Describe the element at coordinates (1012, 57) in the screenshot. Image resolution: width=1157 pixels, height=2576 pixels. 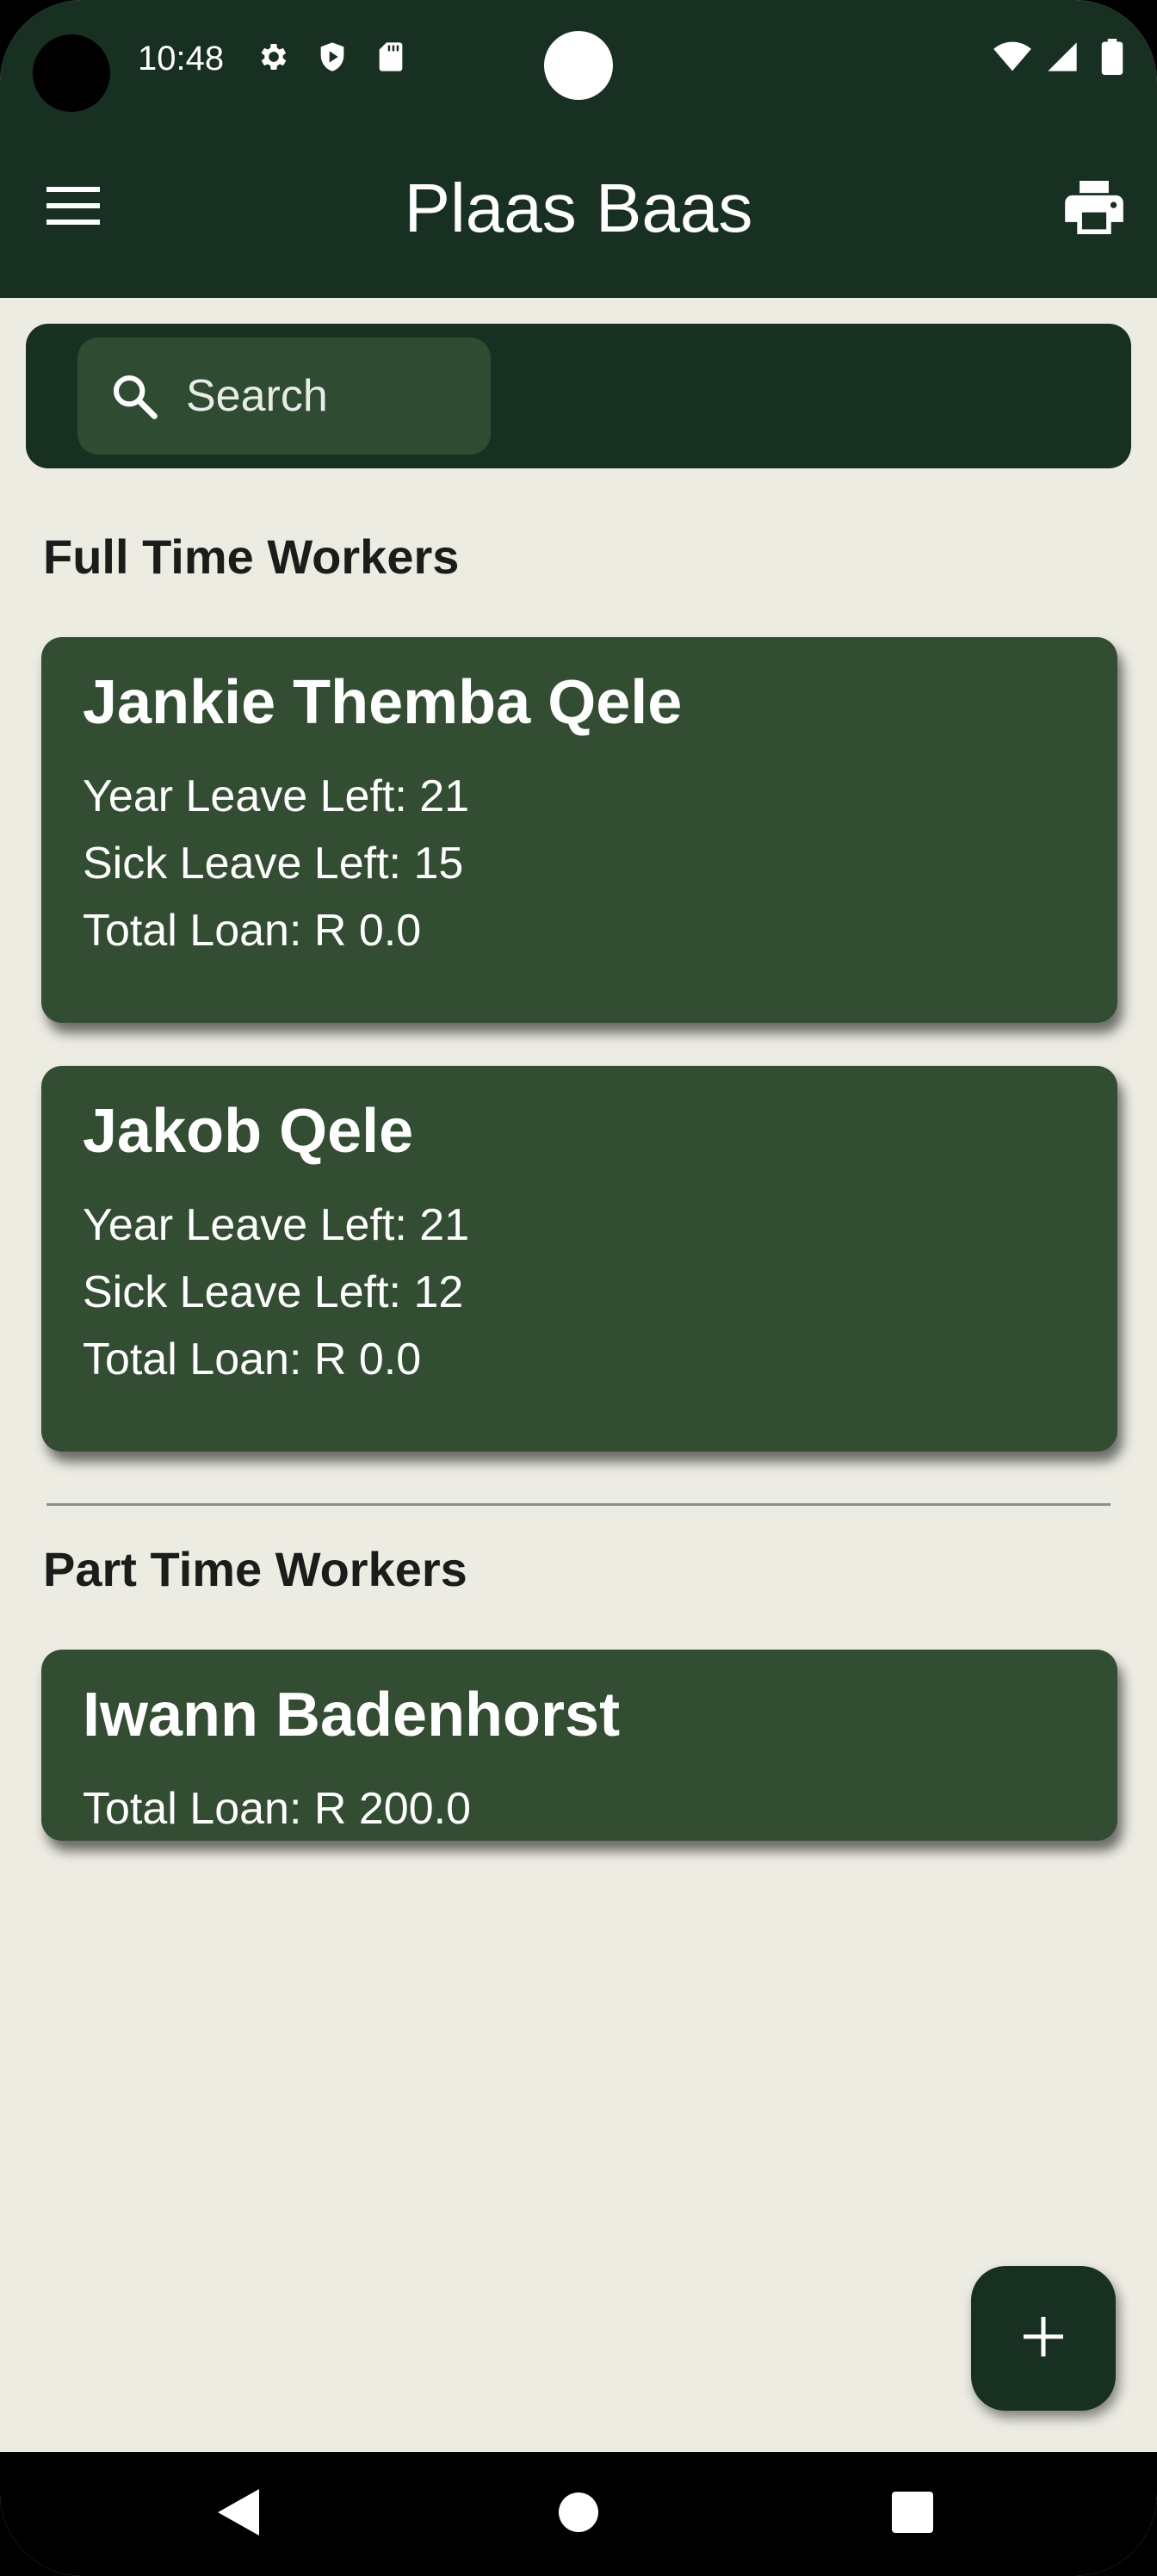
I see `wifi-icon` at that location.